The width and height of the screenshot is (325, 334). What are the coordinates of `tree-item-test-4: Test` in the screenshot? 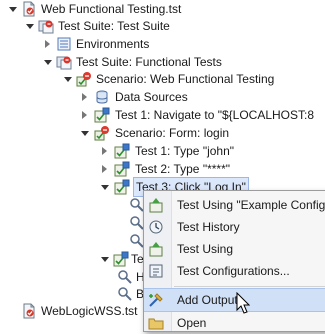 It's located at (126, 259).